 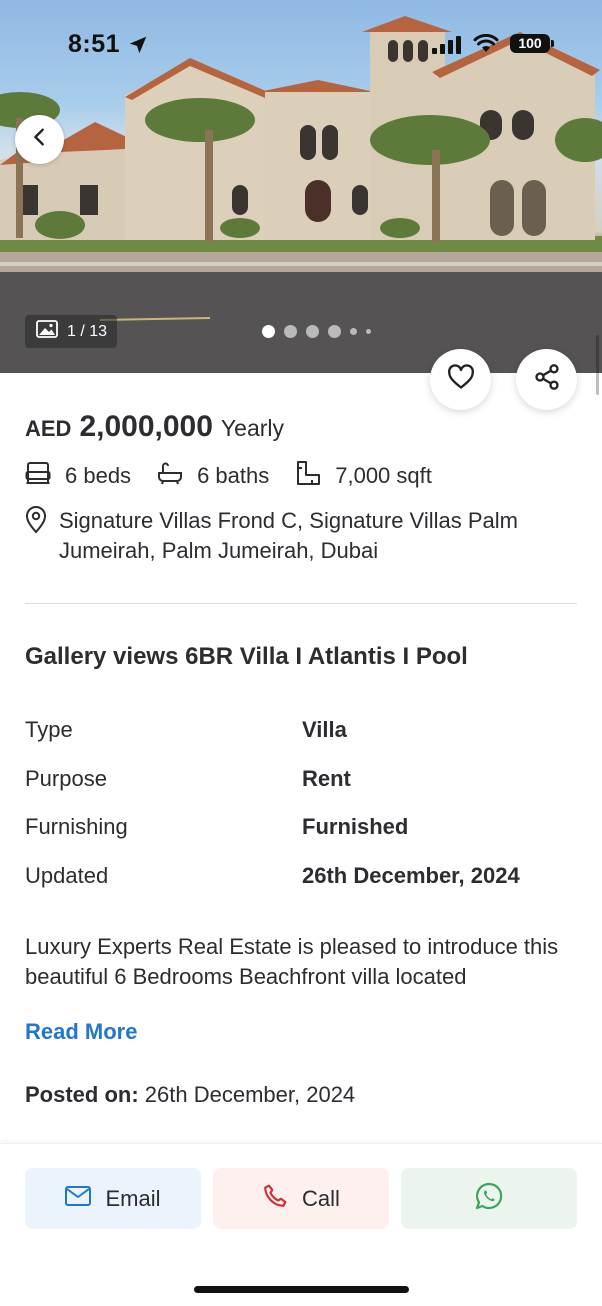 I want to click on favorite-button, so click(x=460, y=379).